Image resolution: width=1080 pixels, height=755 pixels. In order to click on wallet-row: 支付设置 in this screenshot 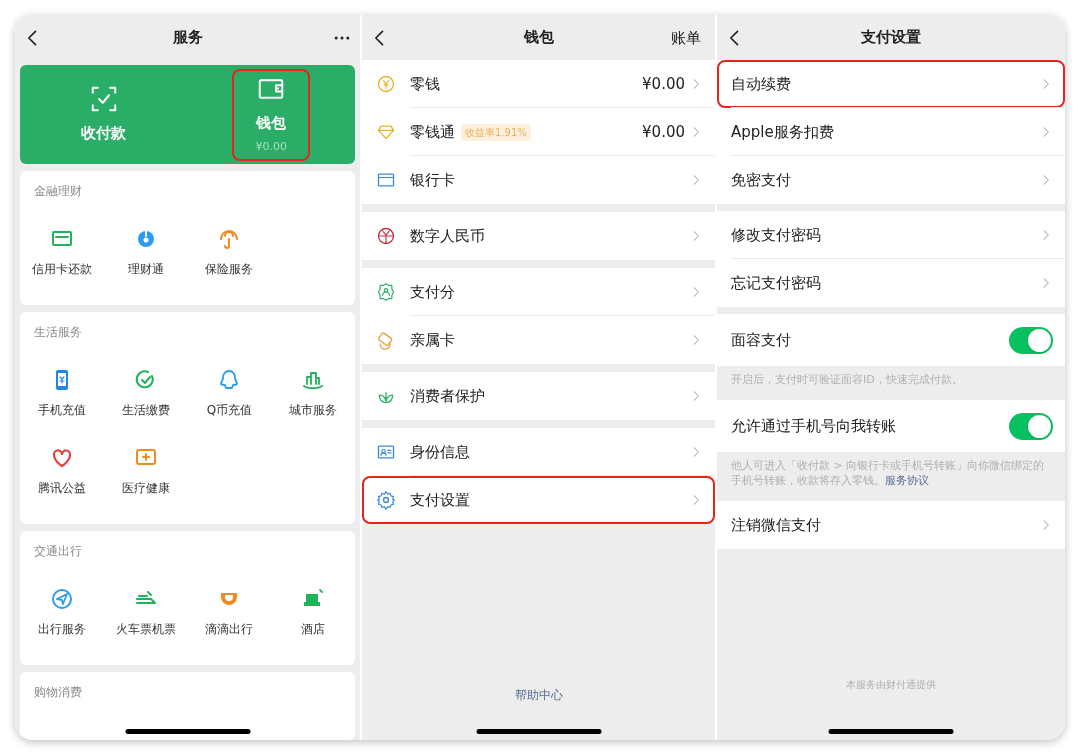, I will do `click(538, 500)`.